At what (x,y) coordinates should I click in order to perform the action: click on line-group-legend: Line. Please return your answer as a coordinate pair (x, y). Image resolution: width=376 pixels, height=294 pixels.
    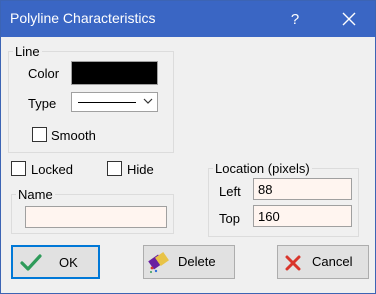
    Looking at the image, I should click on (27, 51).